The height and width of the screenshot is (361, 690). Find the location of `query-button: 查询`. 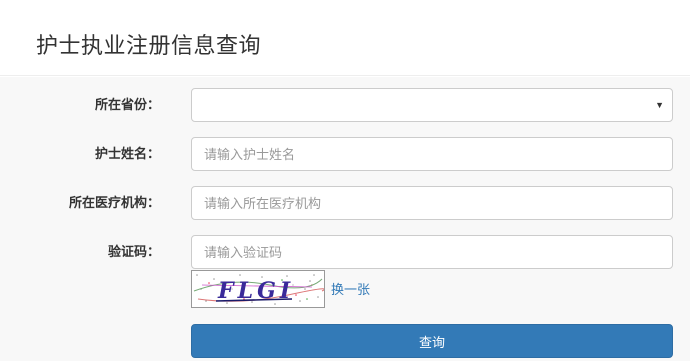

query-button: 查询 is located at coordinates (432, 341).